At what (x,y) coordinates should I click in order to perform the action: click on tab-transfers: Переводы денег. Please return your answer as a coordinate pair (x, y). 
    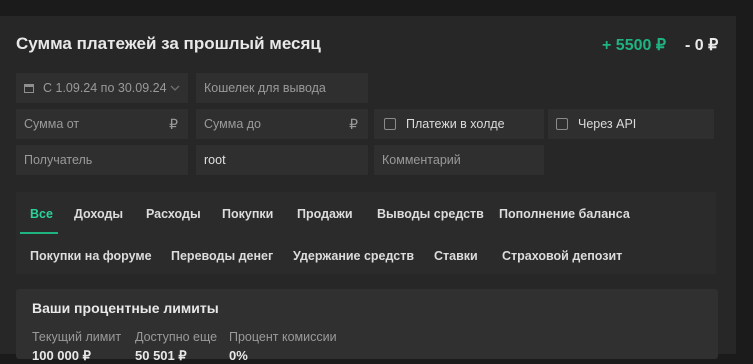
    Looking at the image, I should click on (222, 256).